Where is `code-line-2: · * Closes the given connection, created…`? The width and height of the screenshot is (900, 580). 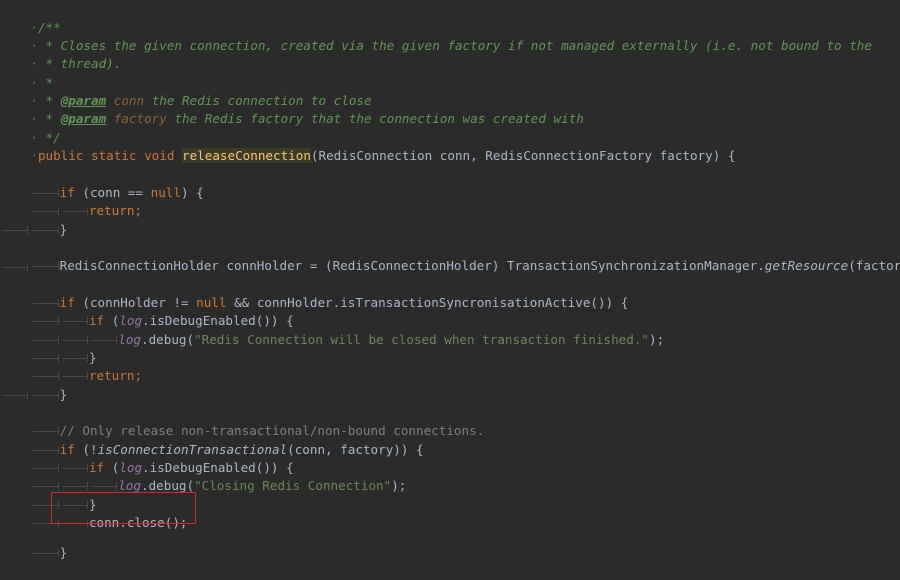 code-line-2: · * Closes the given connection, created… is located at coordinates (451, 45).